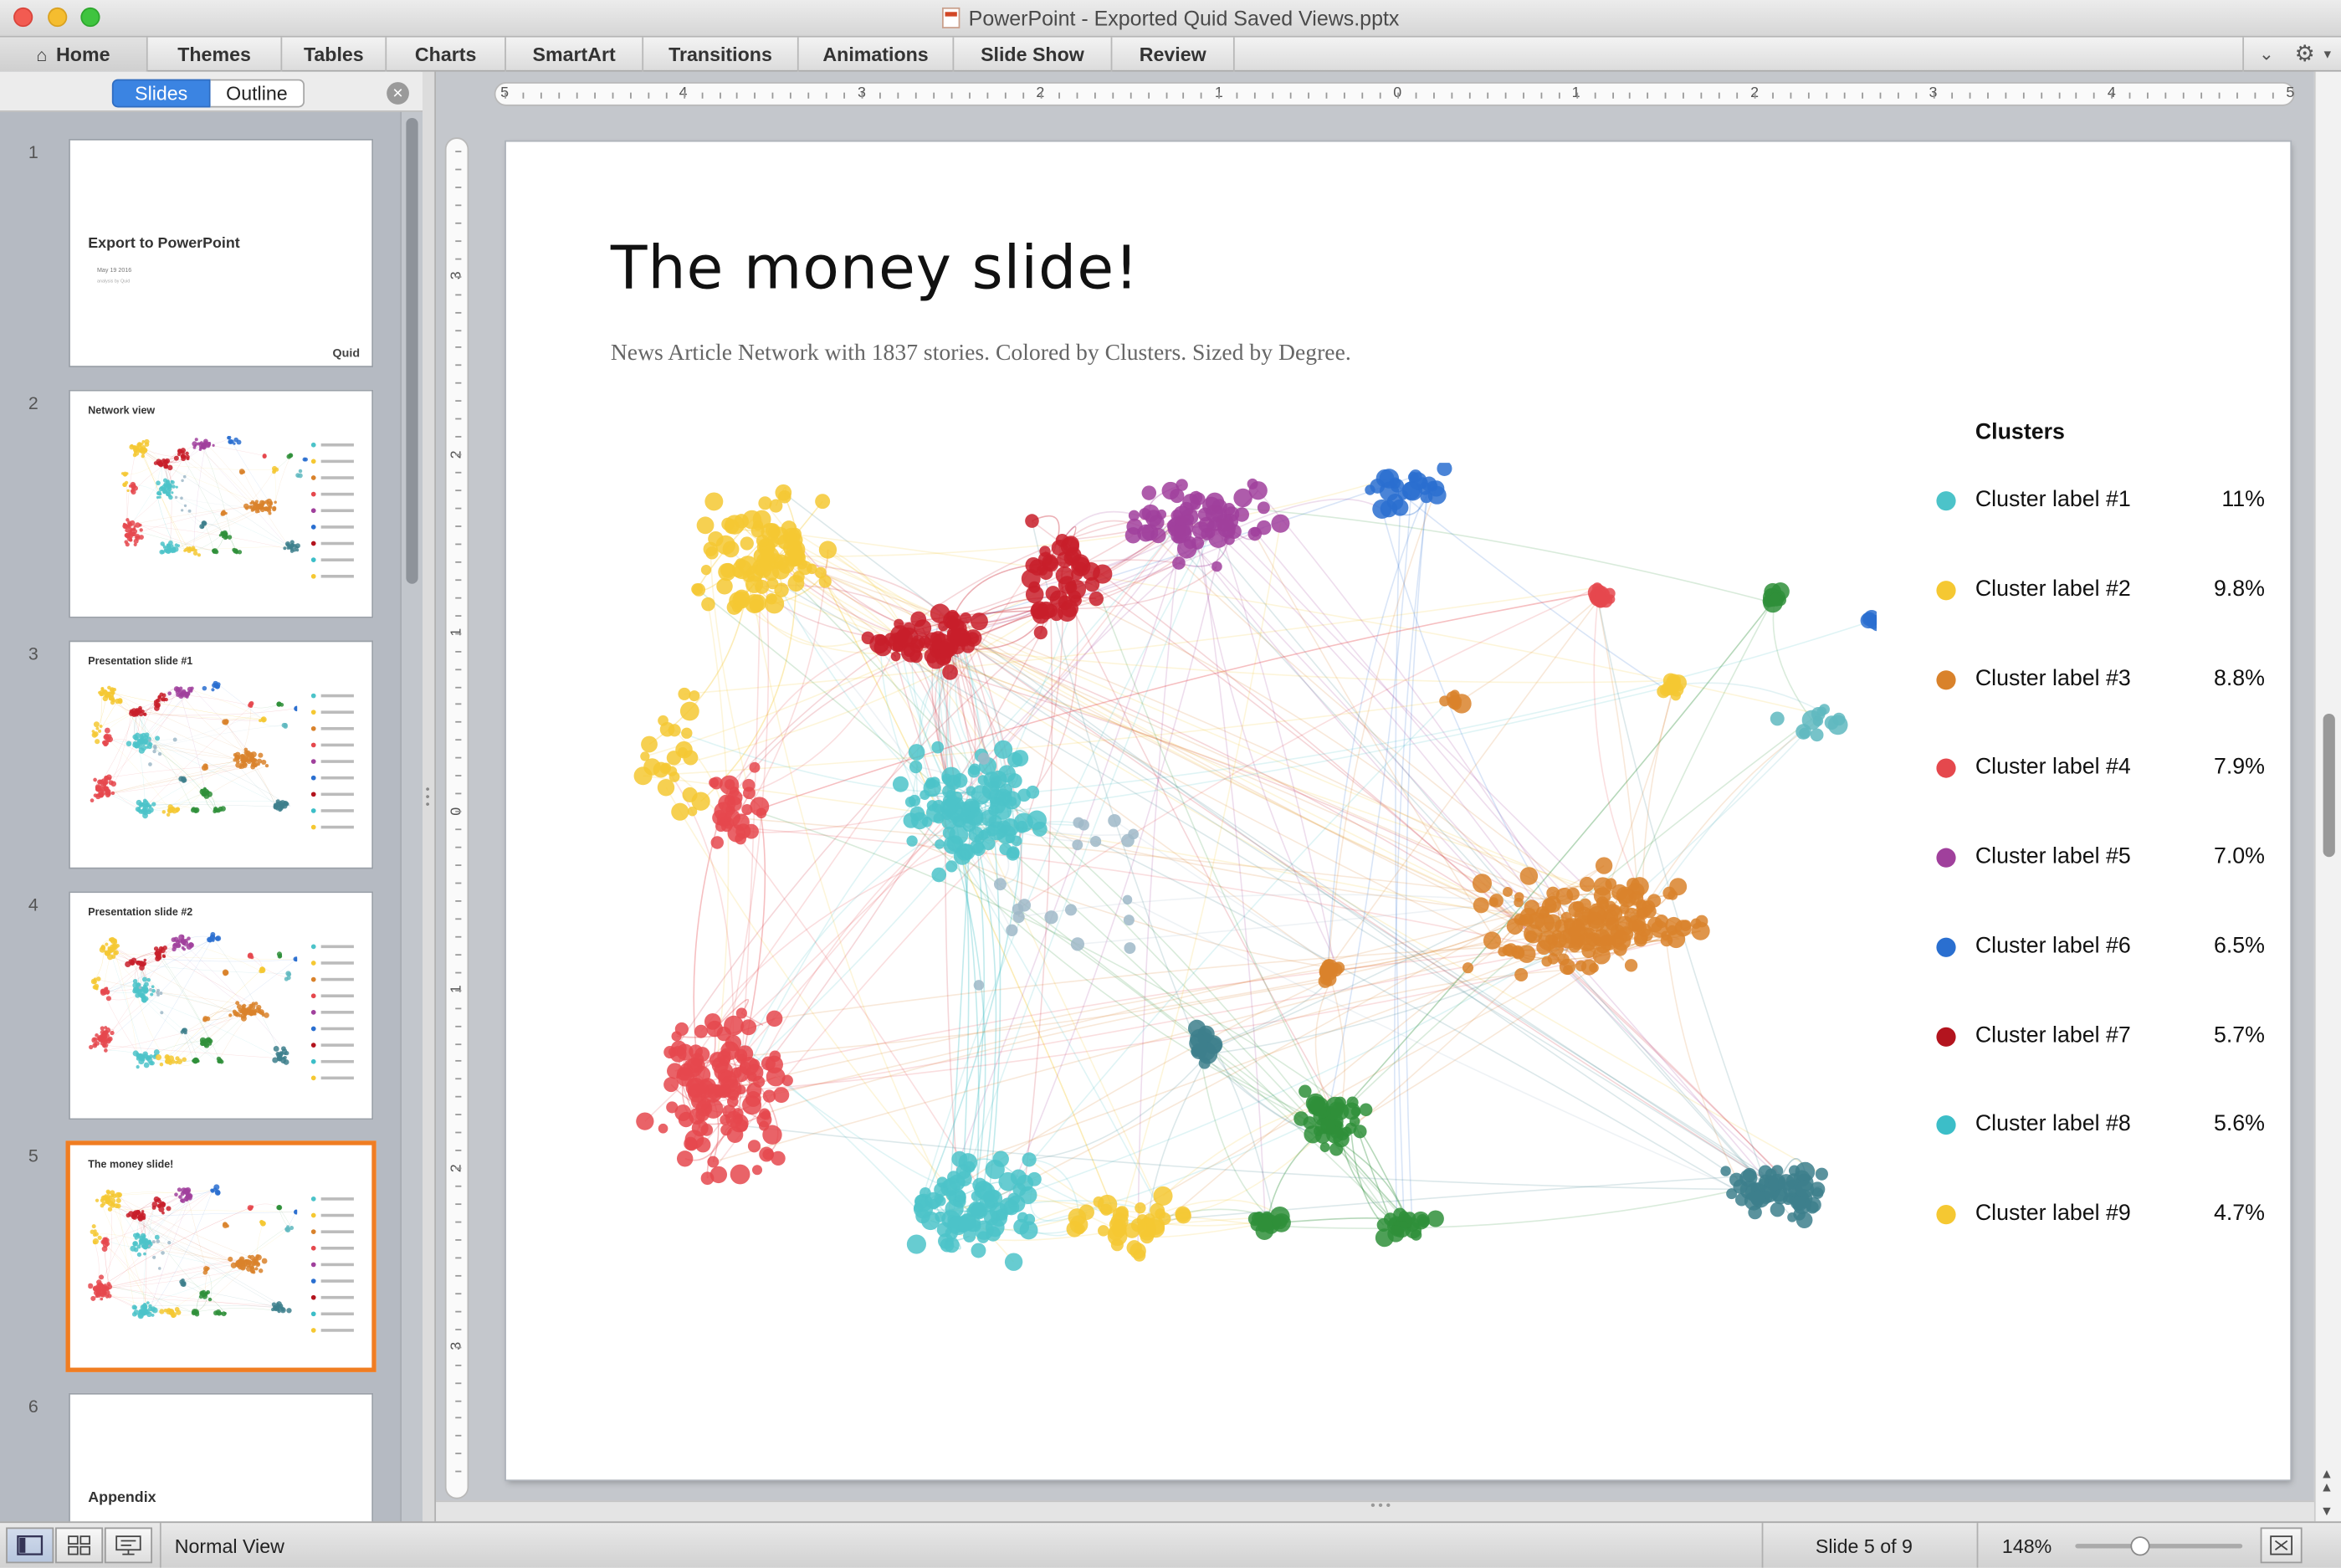 Image resolution: width=2341 pixels, height=1568 pixels. I want to click on legend-item: Cluster label #7 5.7%, so click(2107, 1035).